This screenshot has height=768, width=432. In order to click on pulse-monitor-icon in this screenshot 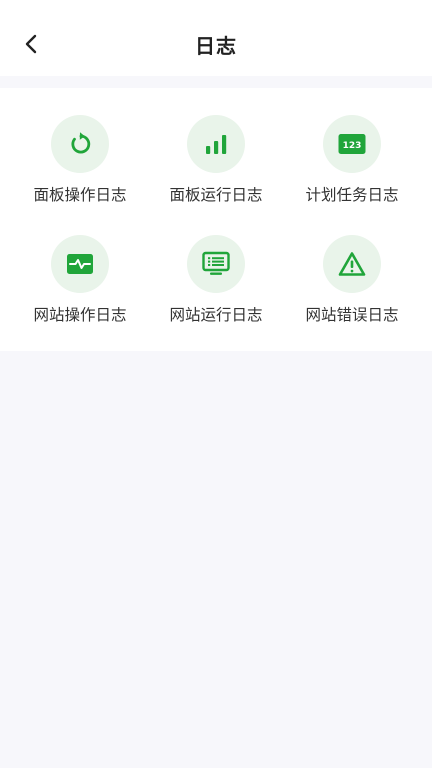, I will do `click(80, 264)`.